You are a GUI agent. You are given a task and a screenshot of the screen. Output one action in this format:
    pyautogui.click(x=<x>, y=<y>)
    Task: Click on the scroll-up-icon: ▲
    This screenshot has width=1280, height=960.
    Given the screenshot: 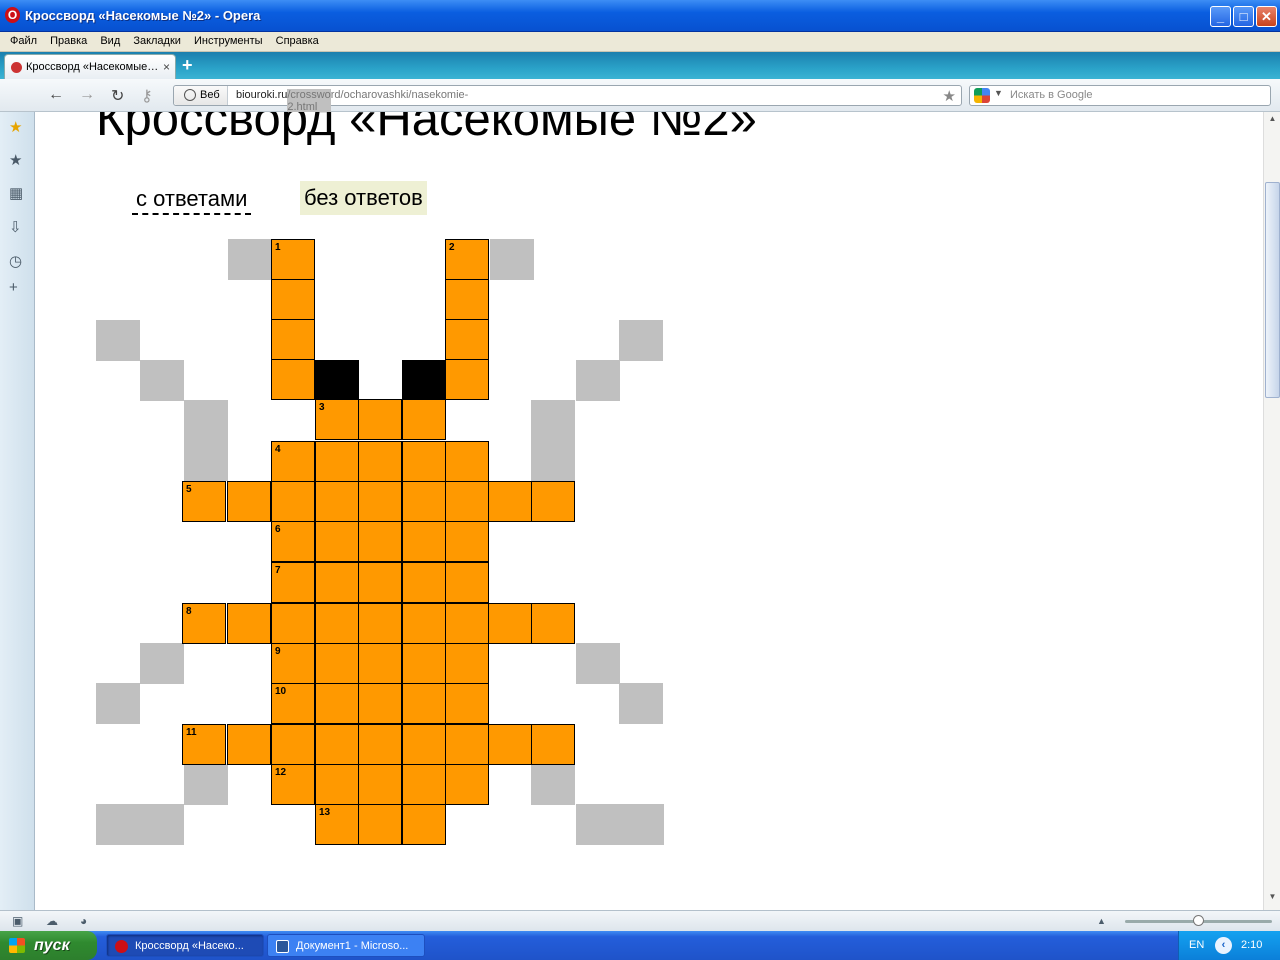 What is the action you would take?
    pyautogui.click(x=1272, y=121)
    